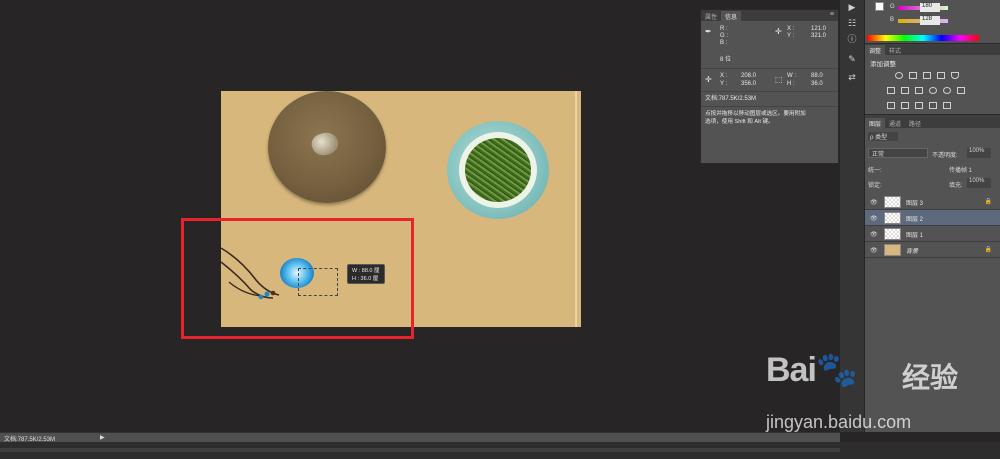  I want to click on pos-y-value: 356.0, so click(749, 84).